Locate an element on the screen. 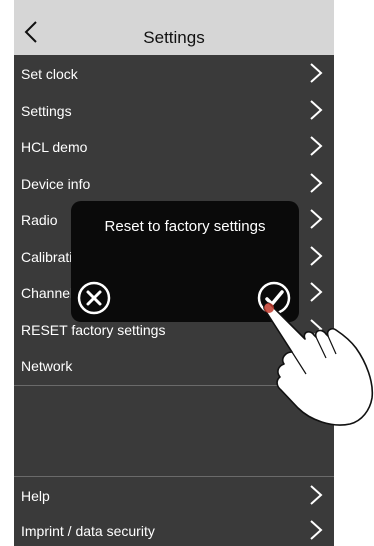 This screenshot has height=546, width=374. menu-item-label: Network is located at coordinates (47, 366).